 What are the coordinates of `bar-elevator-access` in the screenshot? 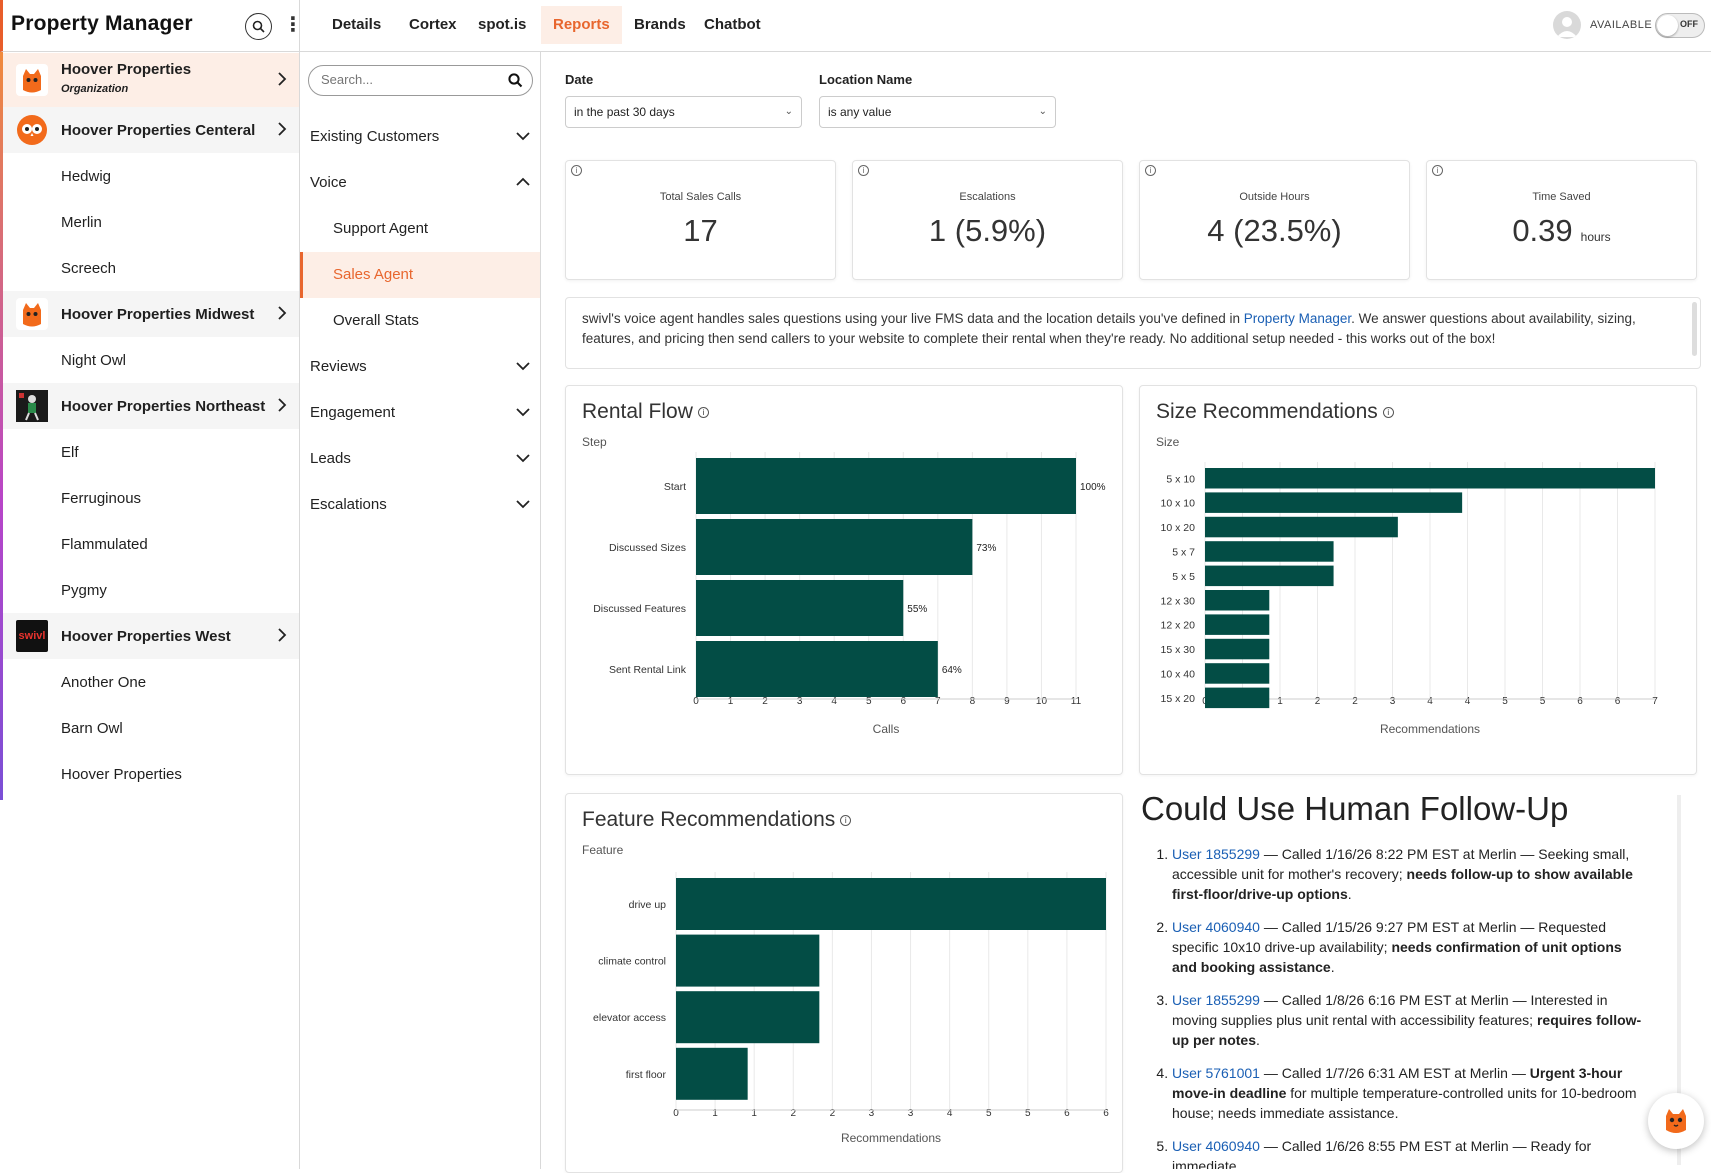 It's located at (748, 1017).